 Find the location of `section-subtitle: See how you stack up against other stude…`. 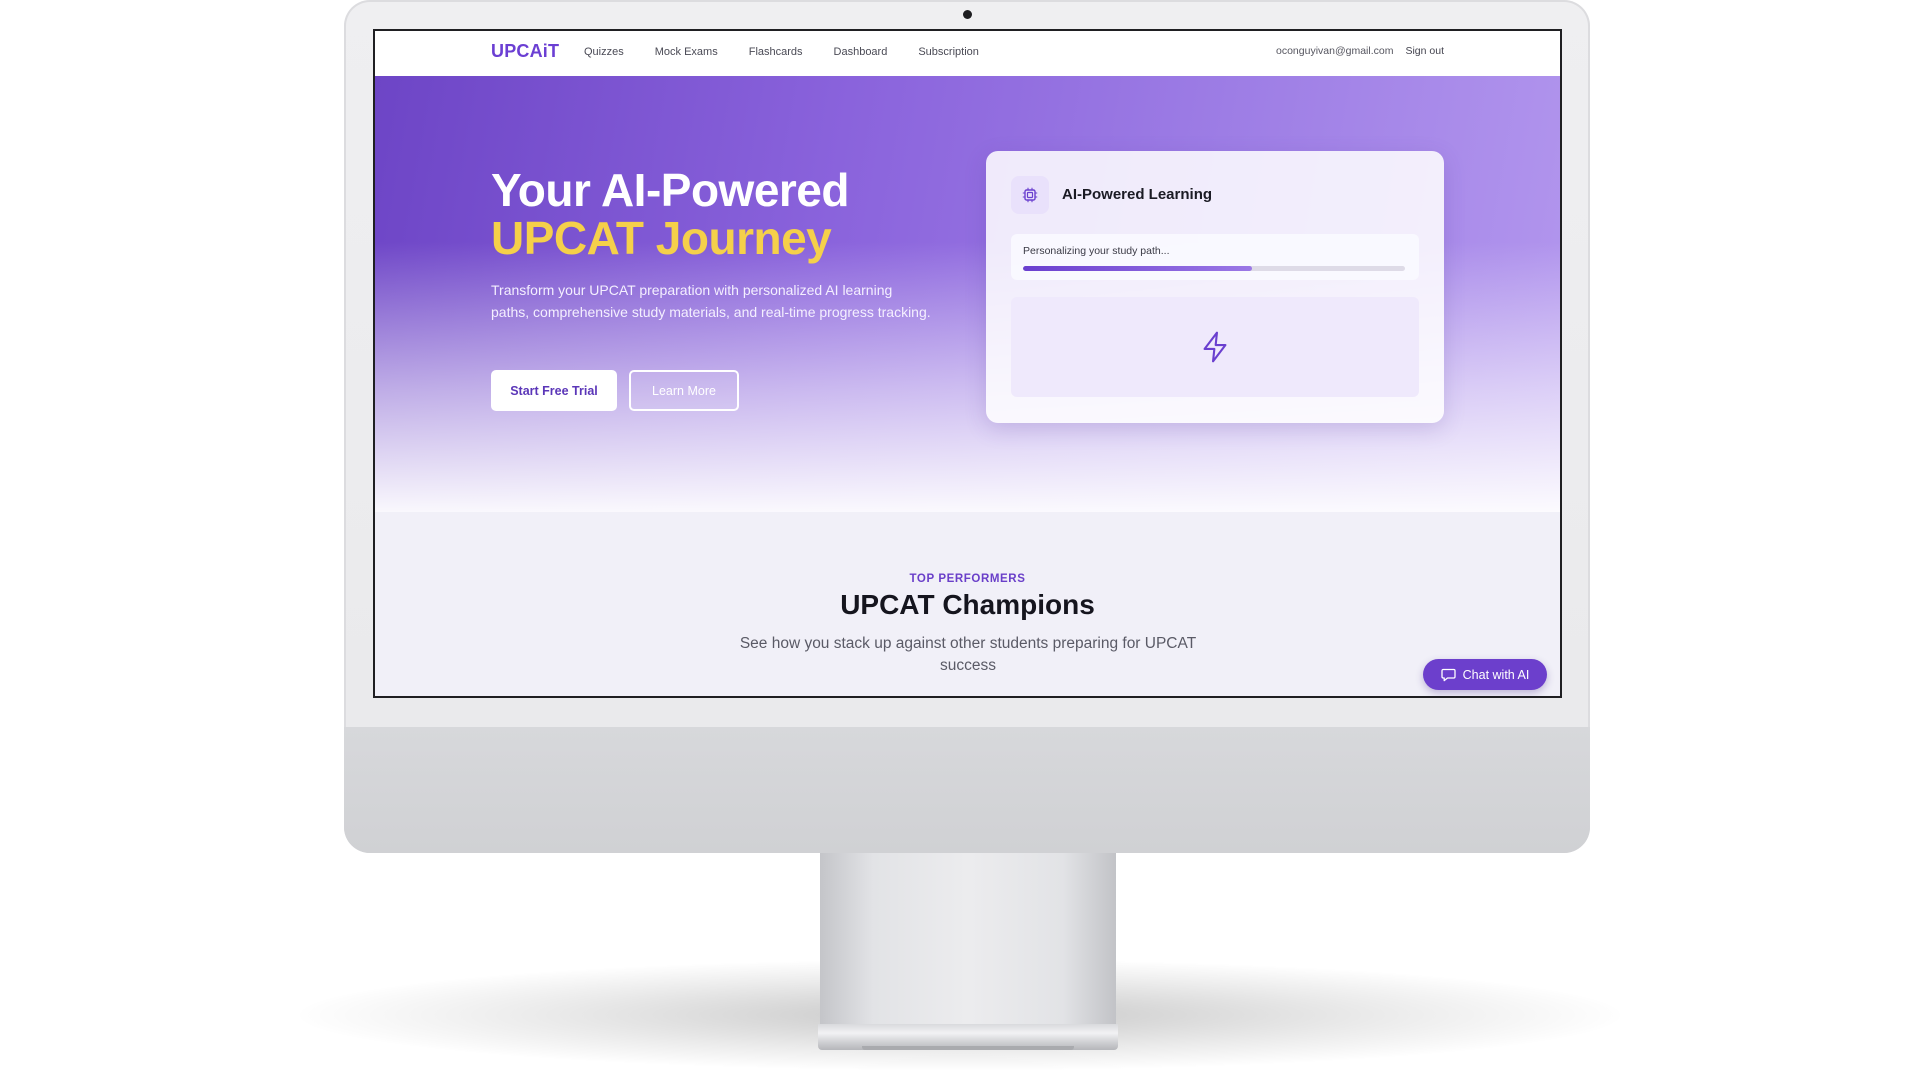

section-subtitle: See how you stack up against other stude… is located at coordinates (968, 654).